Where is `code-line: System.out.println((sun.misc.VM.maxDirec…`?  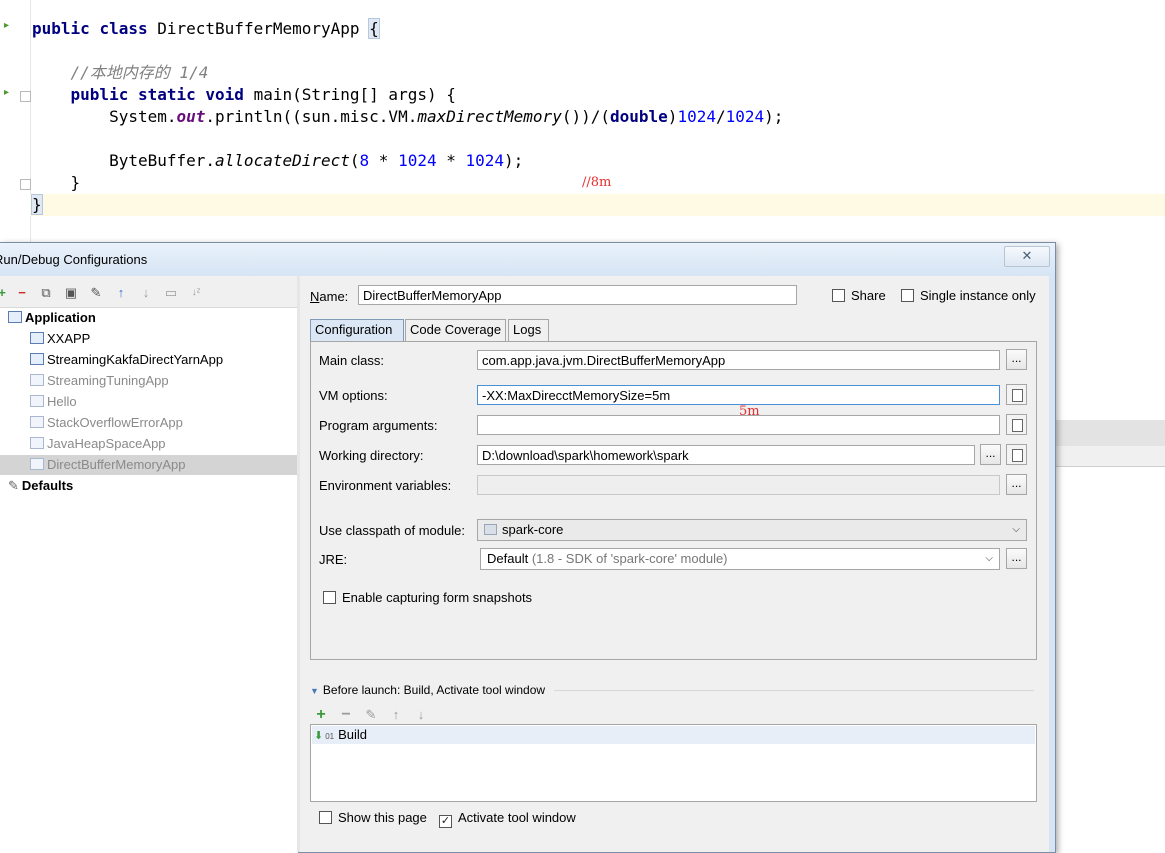 code-line: System.out.println((sun.misc.VM.maxDirec… is located at coordinates (446, 116).